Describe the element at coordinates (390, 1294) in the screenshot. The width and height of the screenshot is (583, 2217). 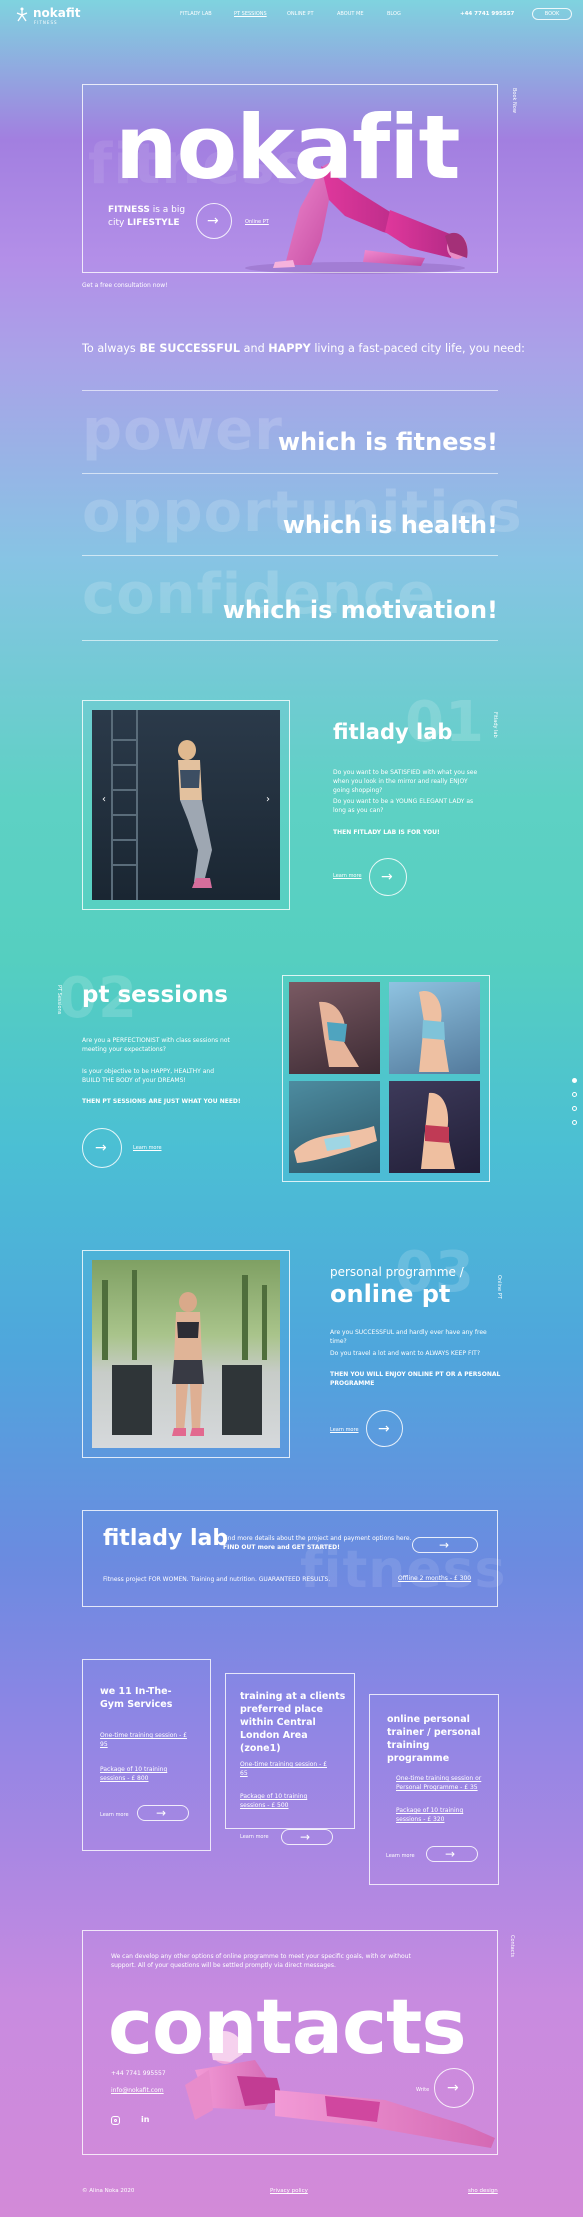
I see `online-title: online pt` at that location.